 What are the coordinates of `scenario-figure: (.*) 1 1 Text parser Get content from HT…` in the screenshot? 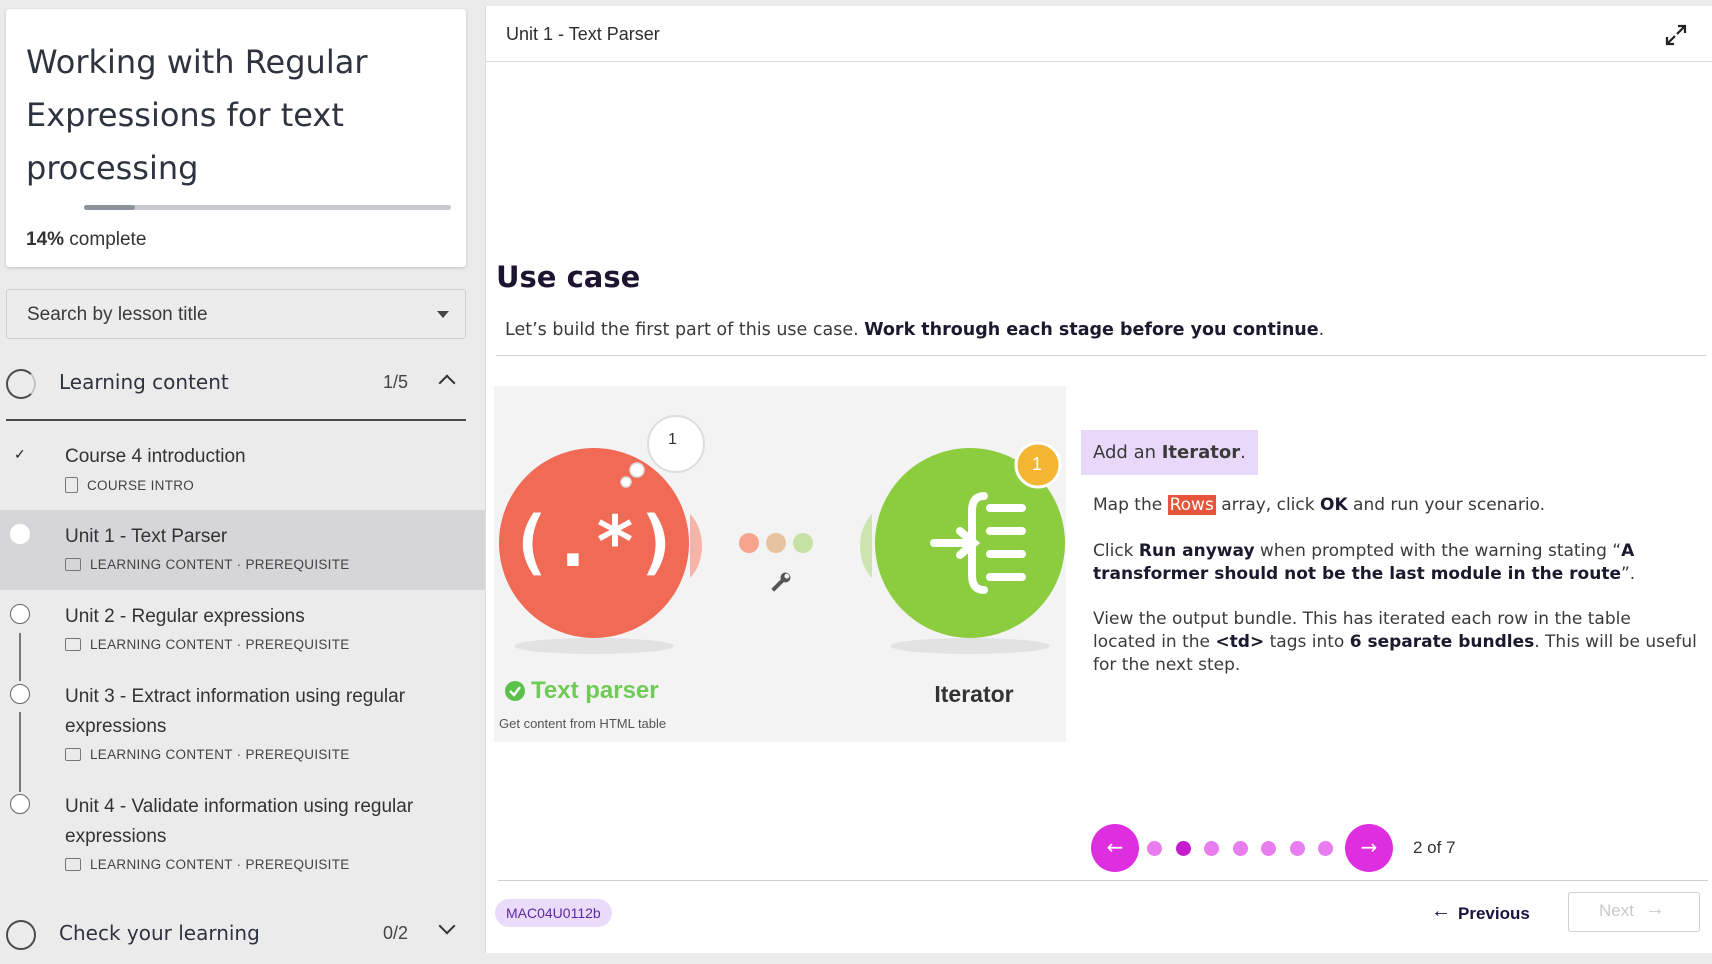 It's located at (780, 564).